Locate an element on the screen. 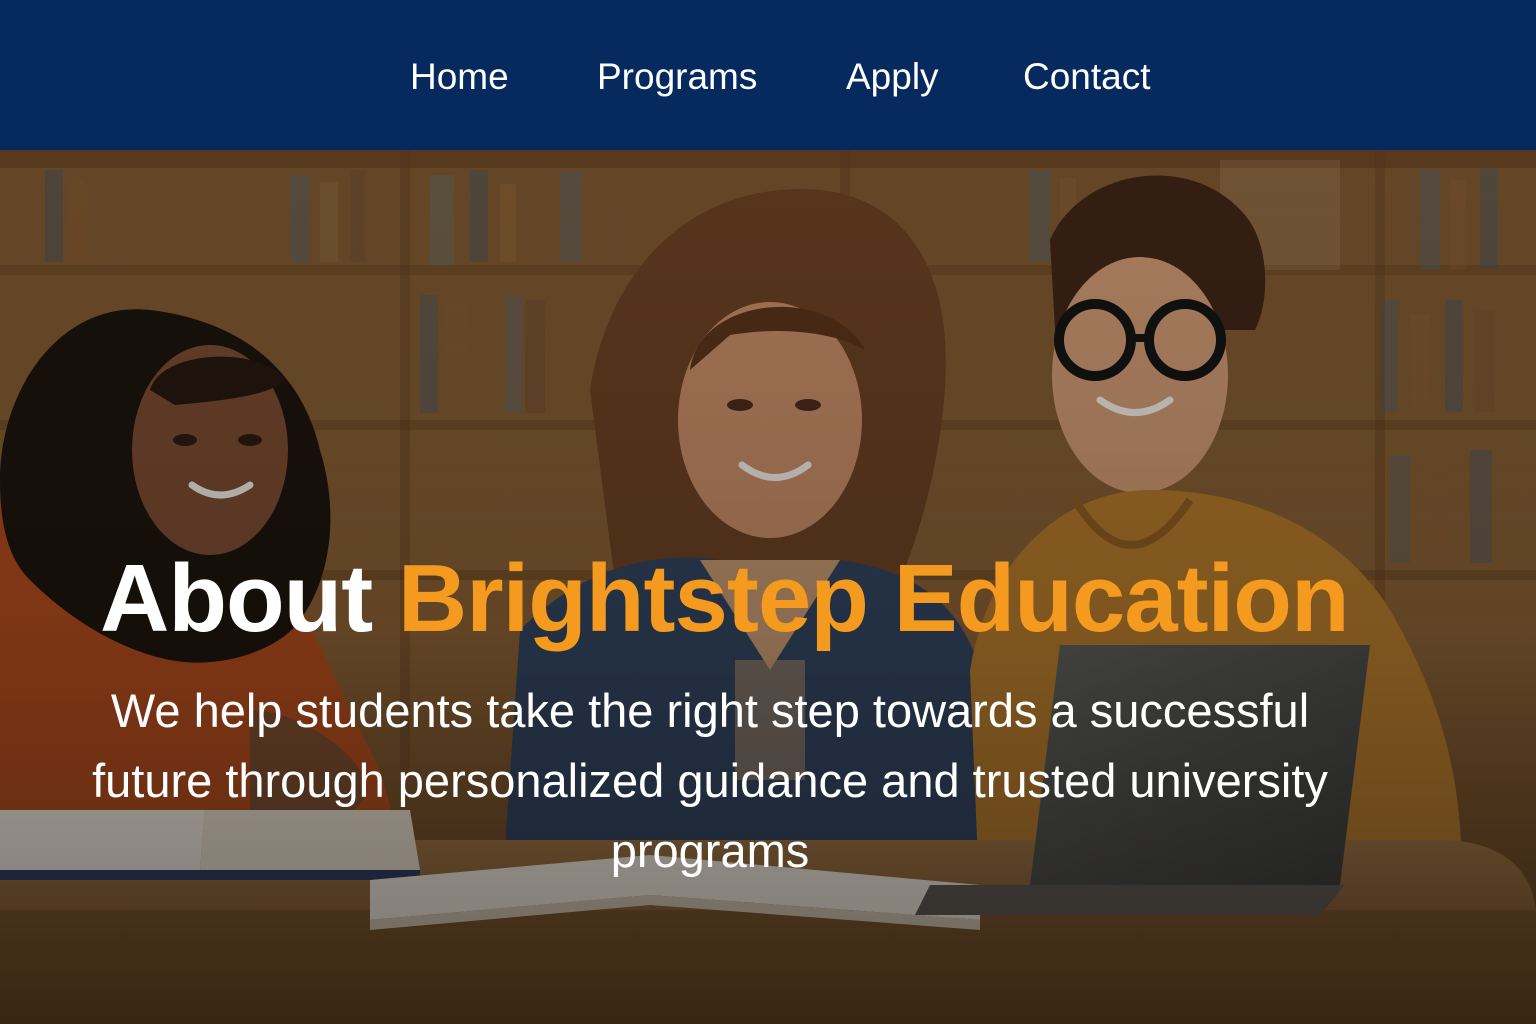 The height and width of the screenshot is (1024, 1536). nav-link-contact: Contact is located at coordinates (1087, 77).